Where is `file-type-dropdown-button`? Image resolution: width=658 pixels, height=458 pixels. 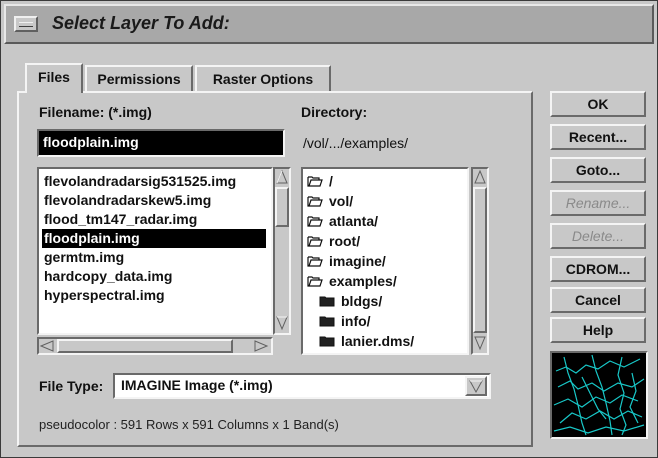
file-type-dropdown-button is located at coordinates (476, 386).